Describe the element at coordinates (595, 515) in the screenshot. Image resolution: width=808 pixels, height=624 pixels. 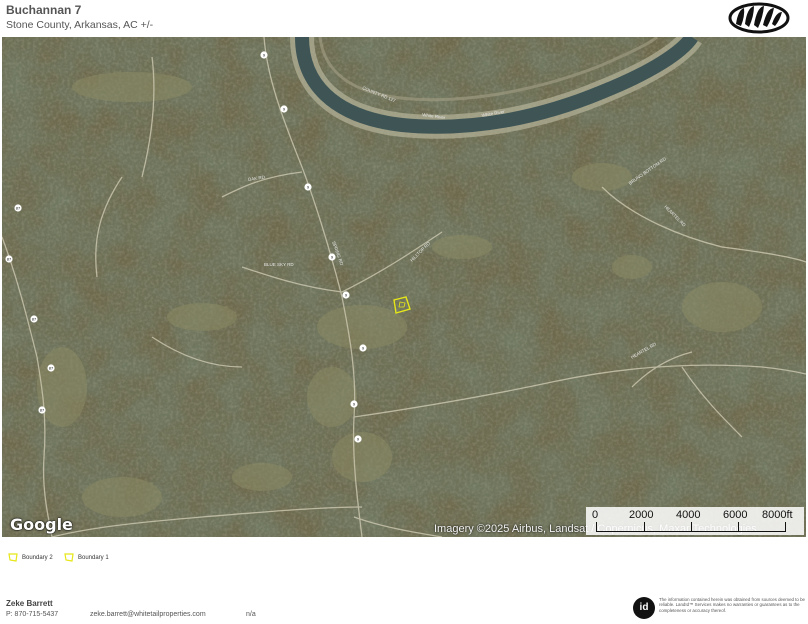
I see `scale-label: 0` at that location.